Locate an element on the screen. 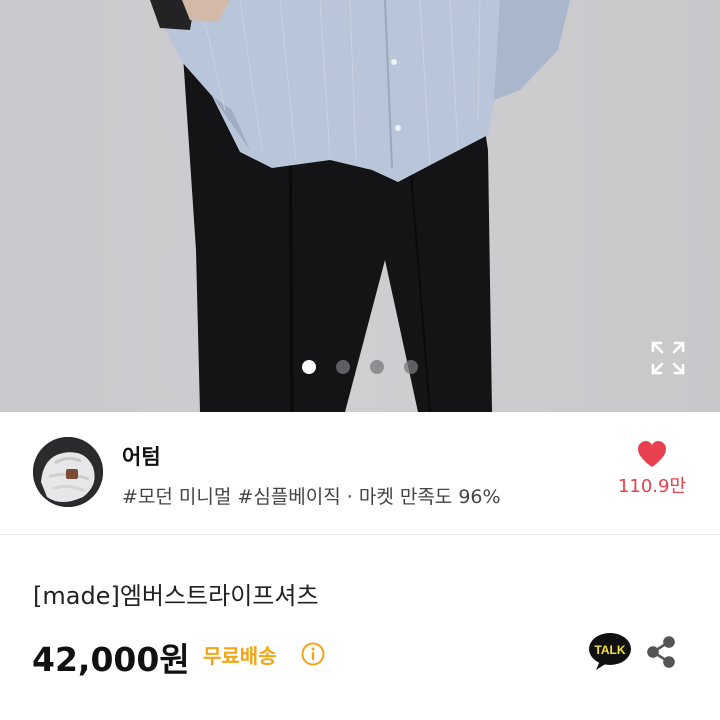 The image size is (720, 720). carousel-indicator is located at coordinates (360, 368).